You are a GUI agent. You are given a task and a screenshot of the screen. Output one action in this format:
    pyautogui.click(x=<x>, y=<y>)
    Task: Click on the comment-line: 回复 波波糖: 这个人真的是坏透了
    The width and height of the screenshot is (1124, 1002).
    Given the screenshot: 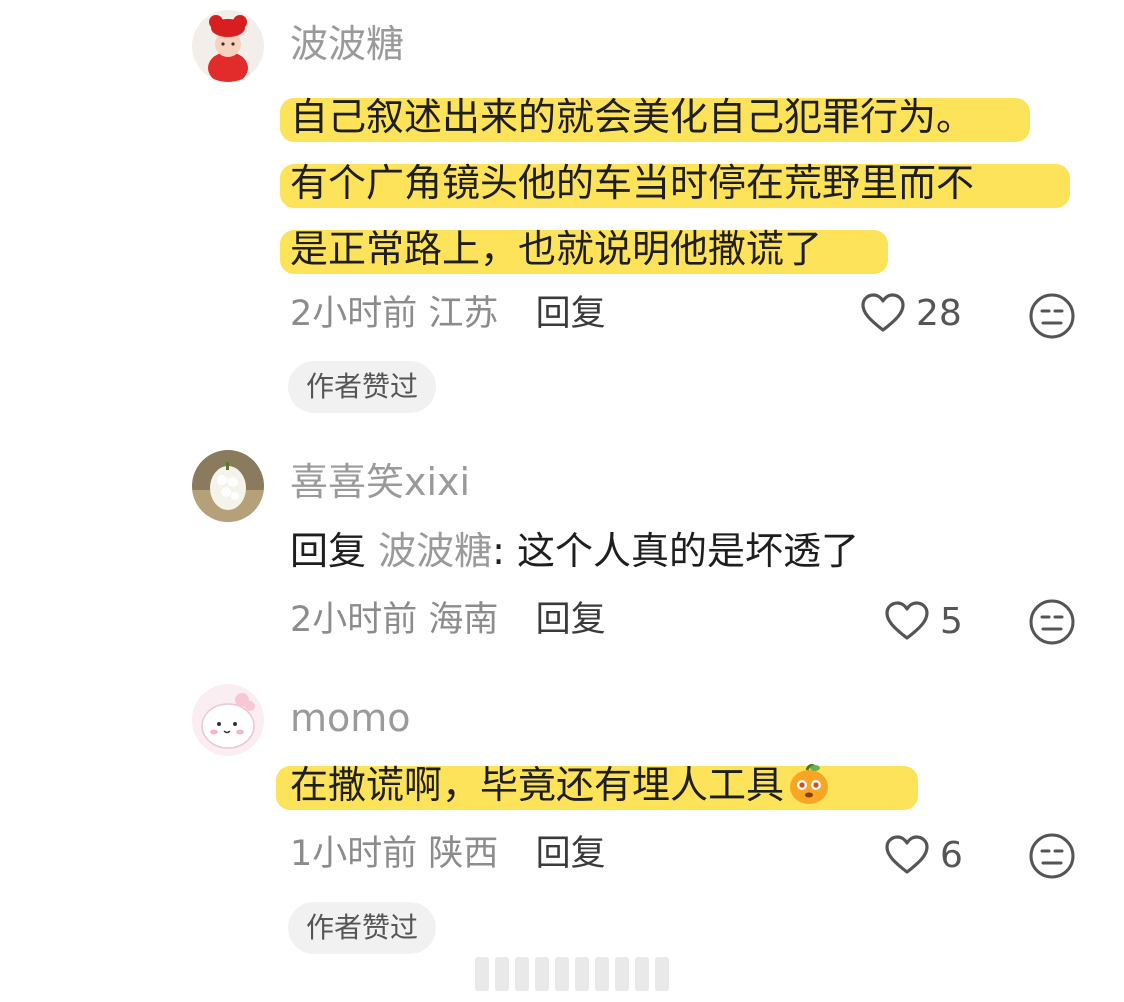 What is the action you would take?
    pyautogui.click(x=574, y=551)
    